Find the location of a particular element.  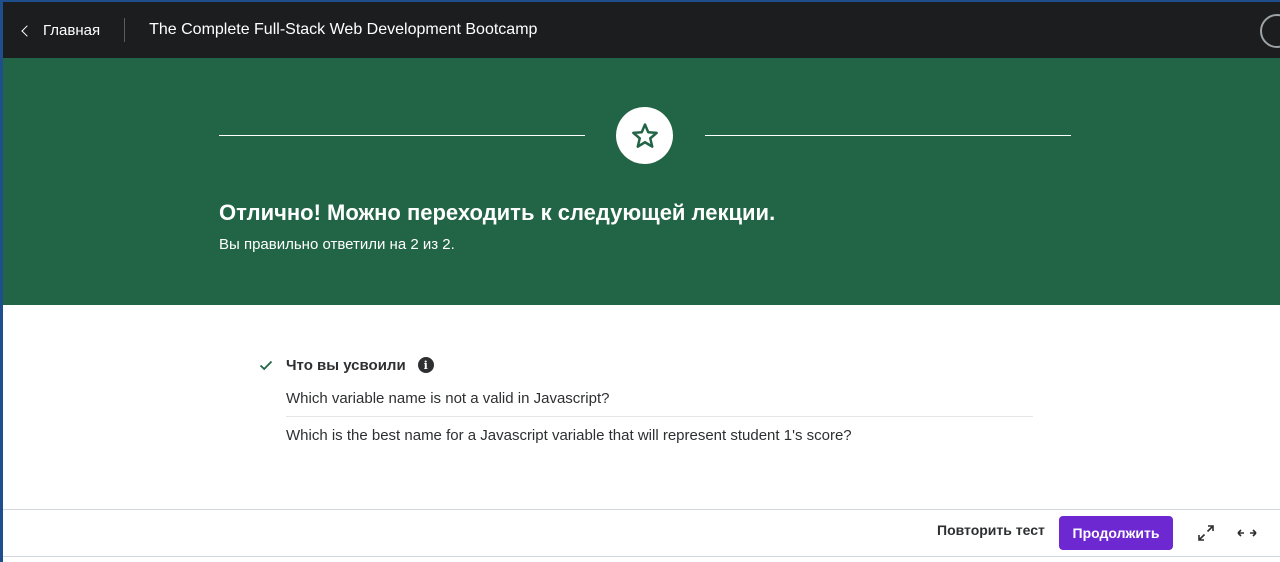

chevron-left-icon is located at coordinates (27, 30).